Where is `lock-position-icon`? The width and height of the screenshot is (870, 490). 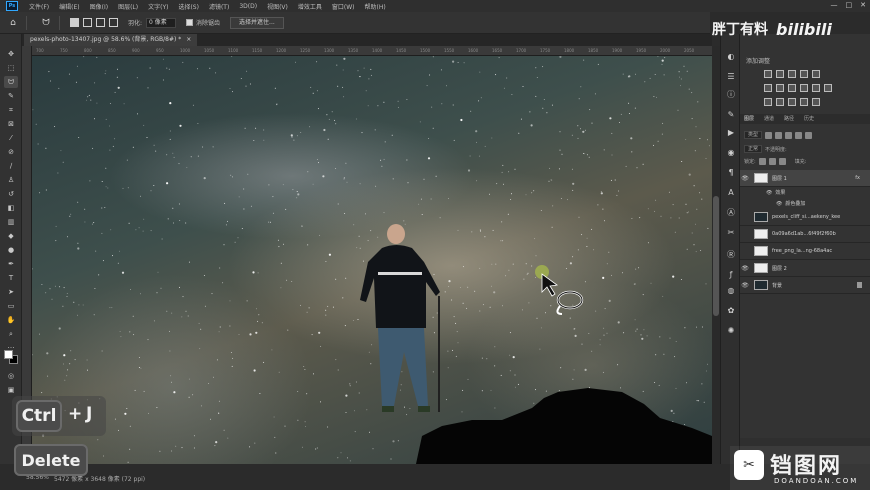
lock-position-icon is located at coordinates (772, 161).